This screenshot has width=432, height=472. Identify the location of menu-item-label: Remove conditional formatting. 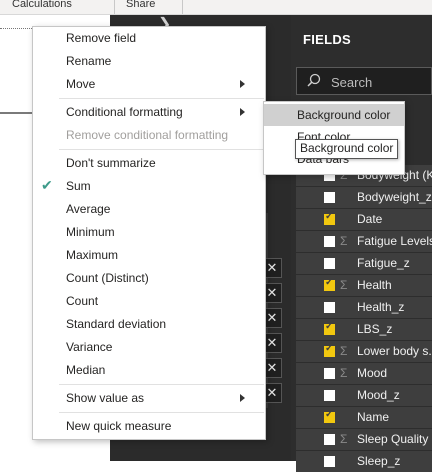
(147, 135).